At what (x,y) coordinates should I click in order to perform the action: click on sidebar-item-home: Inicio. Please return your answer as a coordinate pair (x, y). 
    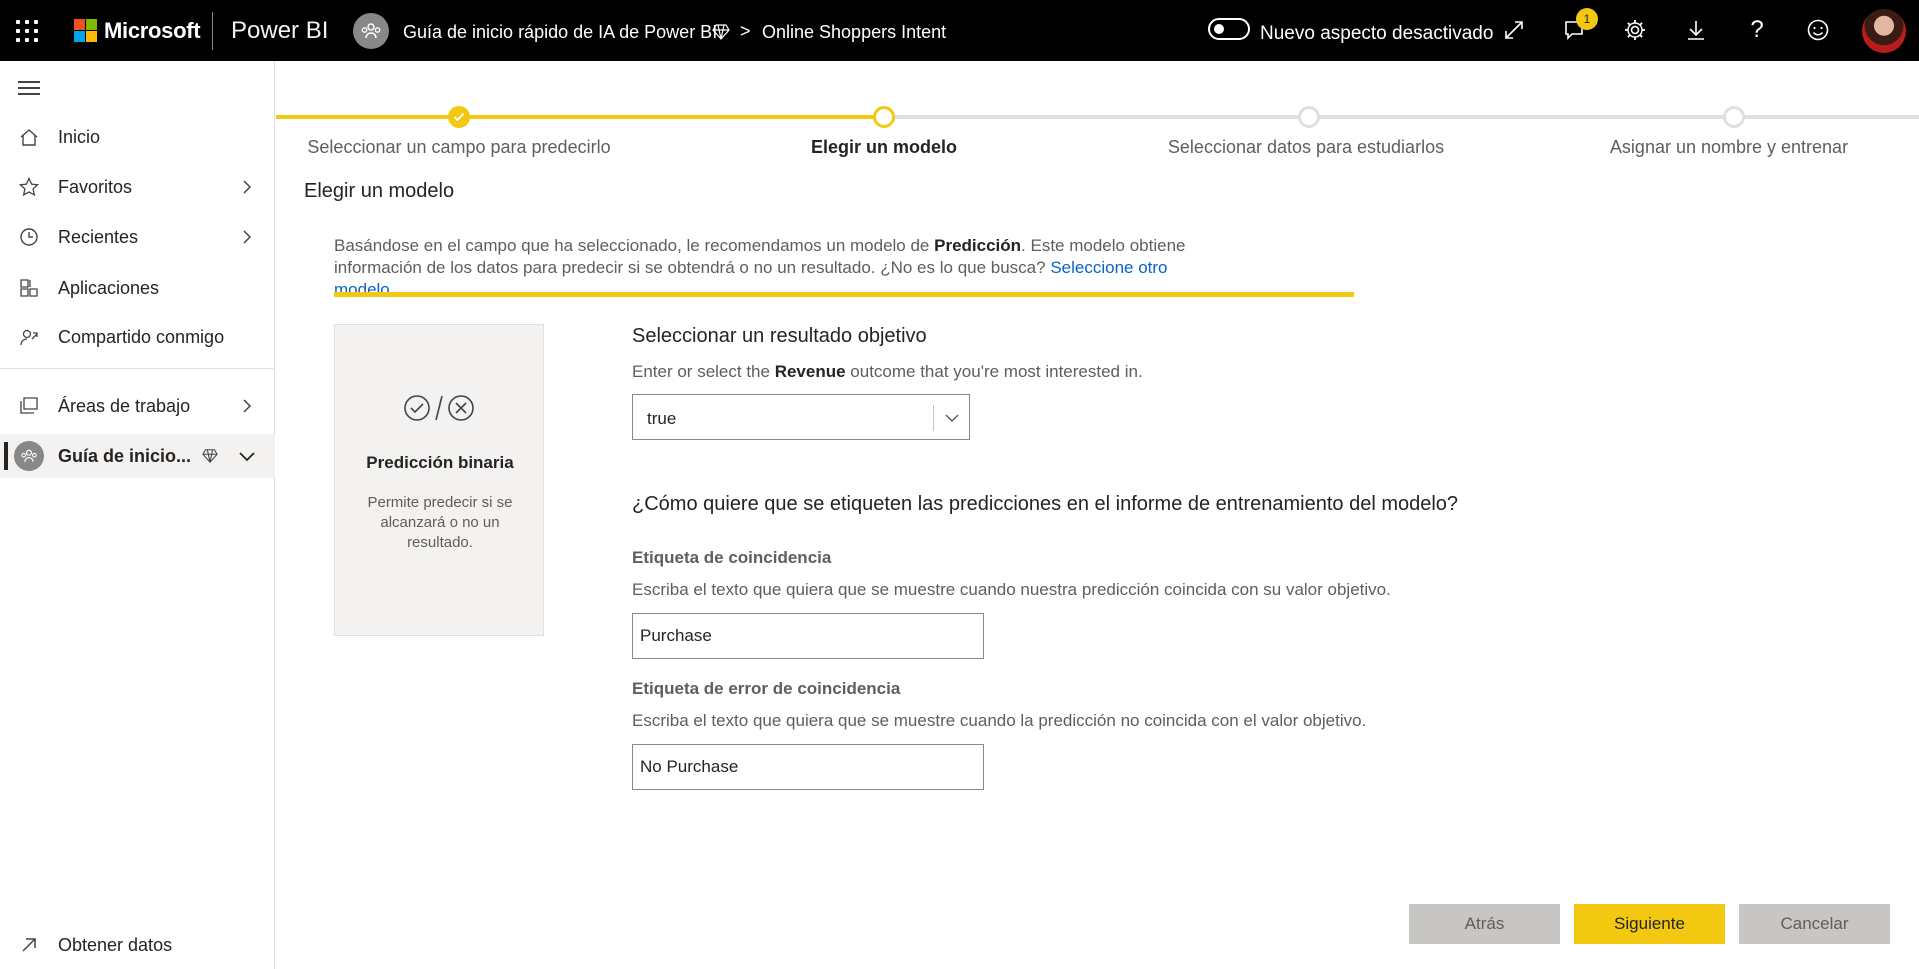
    Looking at the image, I should click on (137, 137).